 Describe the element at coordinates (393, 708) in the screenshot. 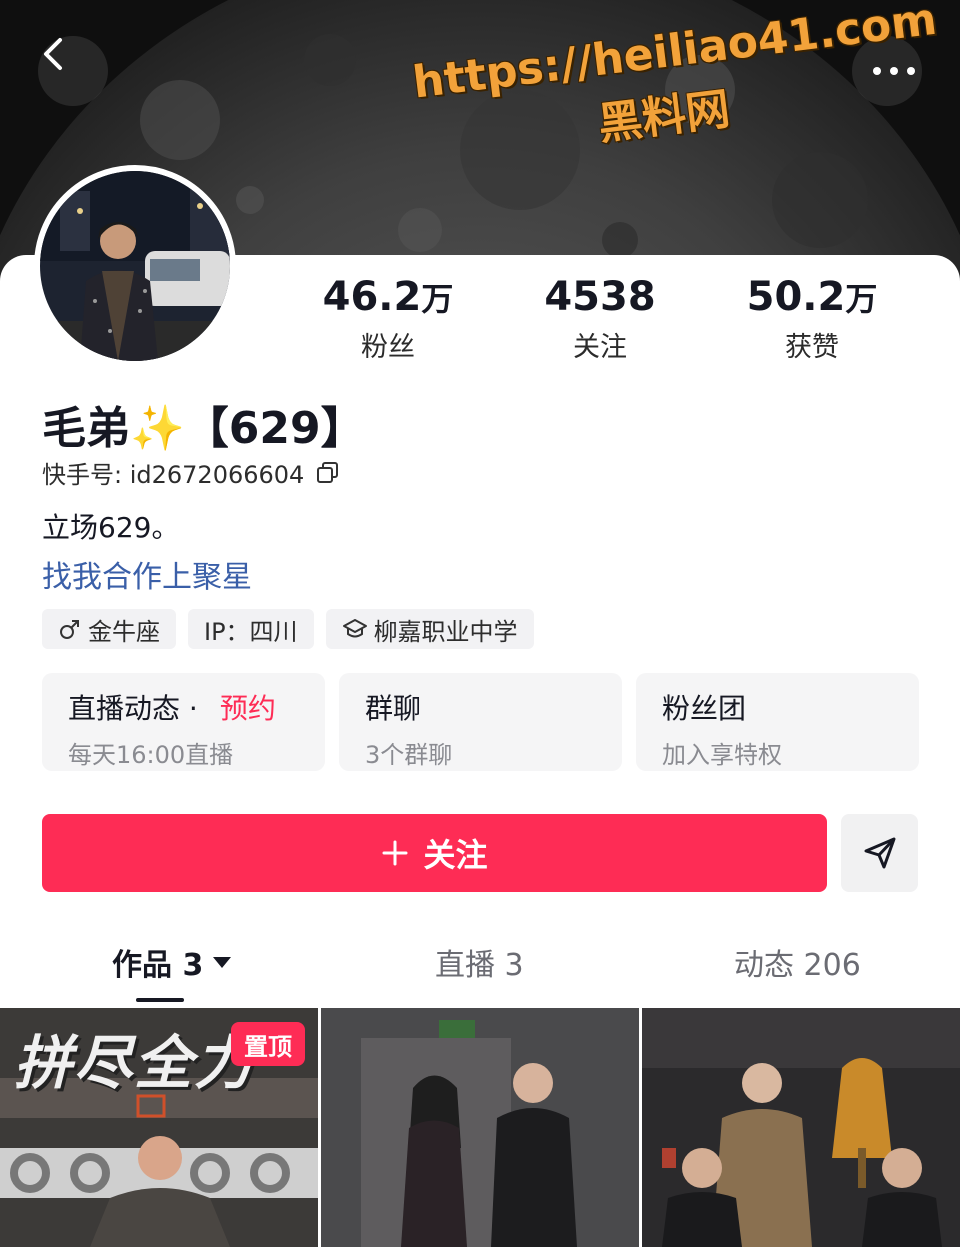

I see `group-chat-title: 群聊` at that location.